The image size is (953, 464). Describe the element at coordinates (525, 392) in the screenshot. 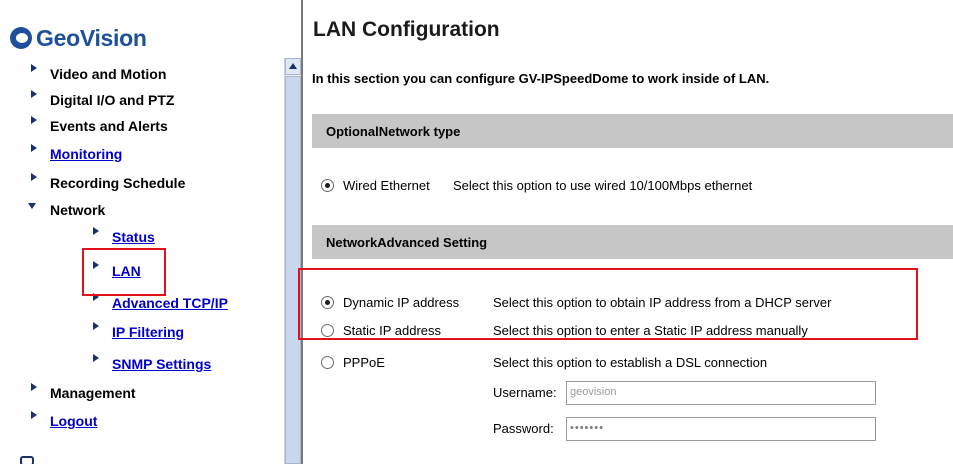

I see `username-label: Username:` at that location.